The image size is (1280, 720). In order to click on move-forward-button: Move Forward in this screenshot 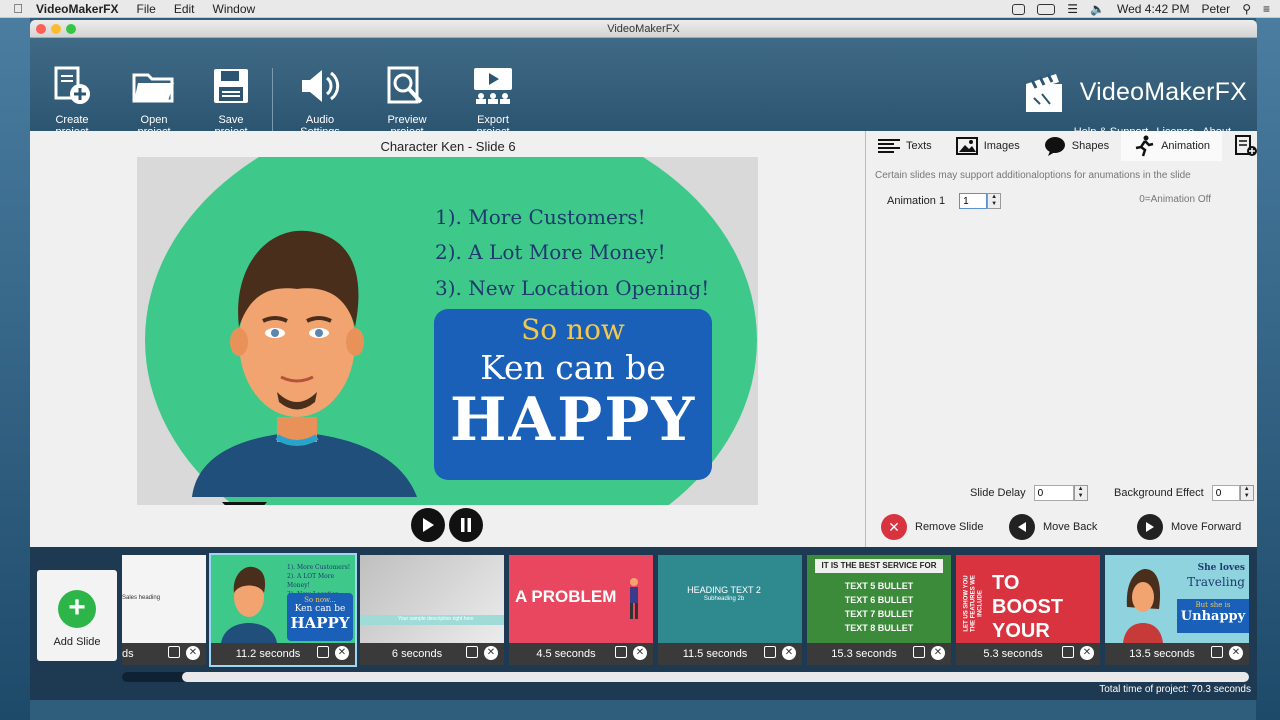, I will do `click(1189, 527)`.